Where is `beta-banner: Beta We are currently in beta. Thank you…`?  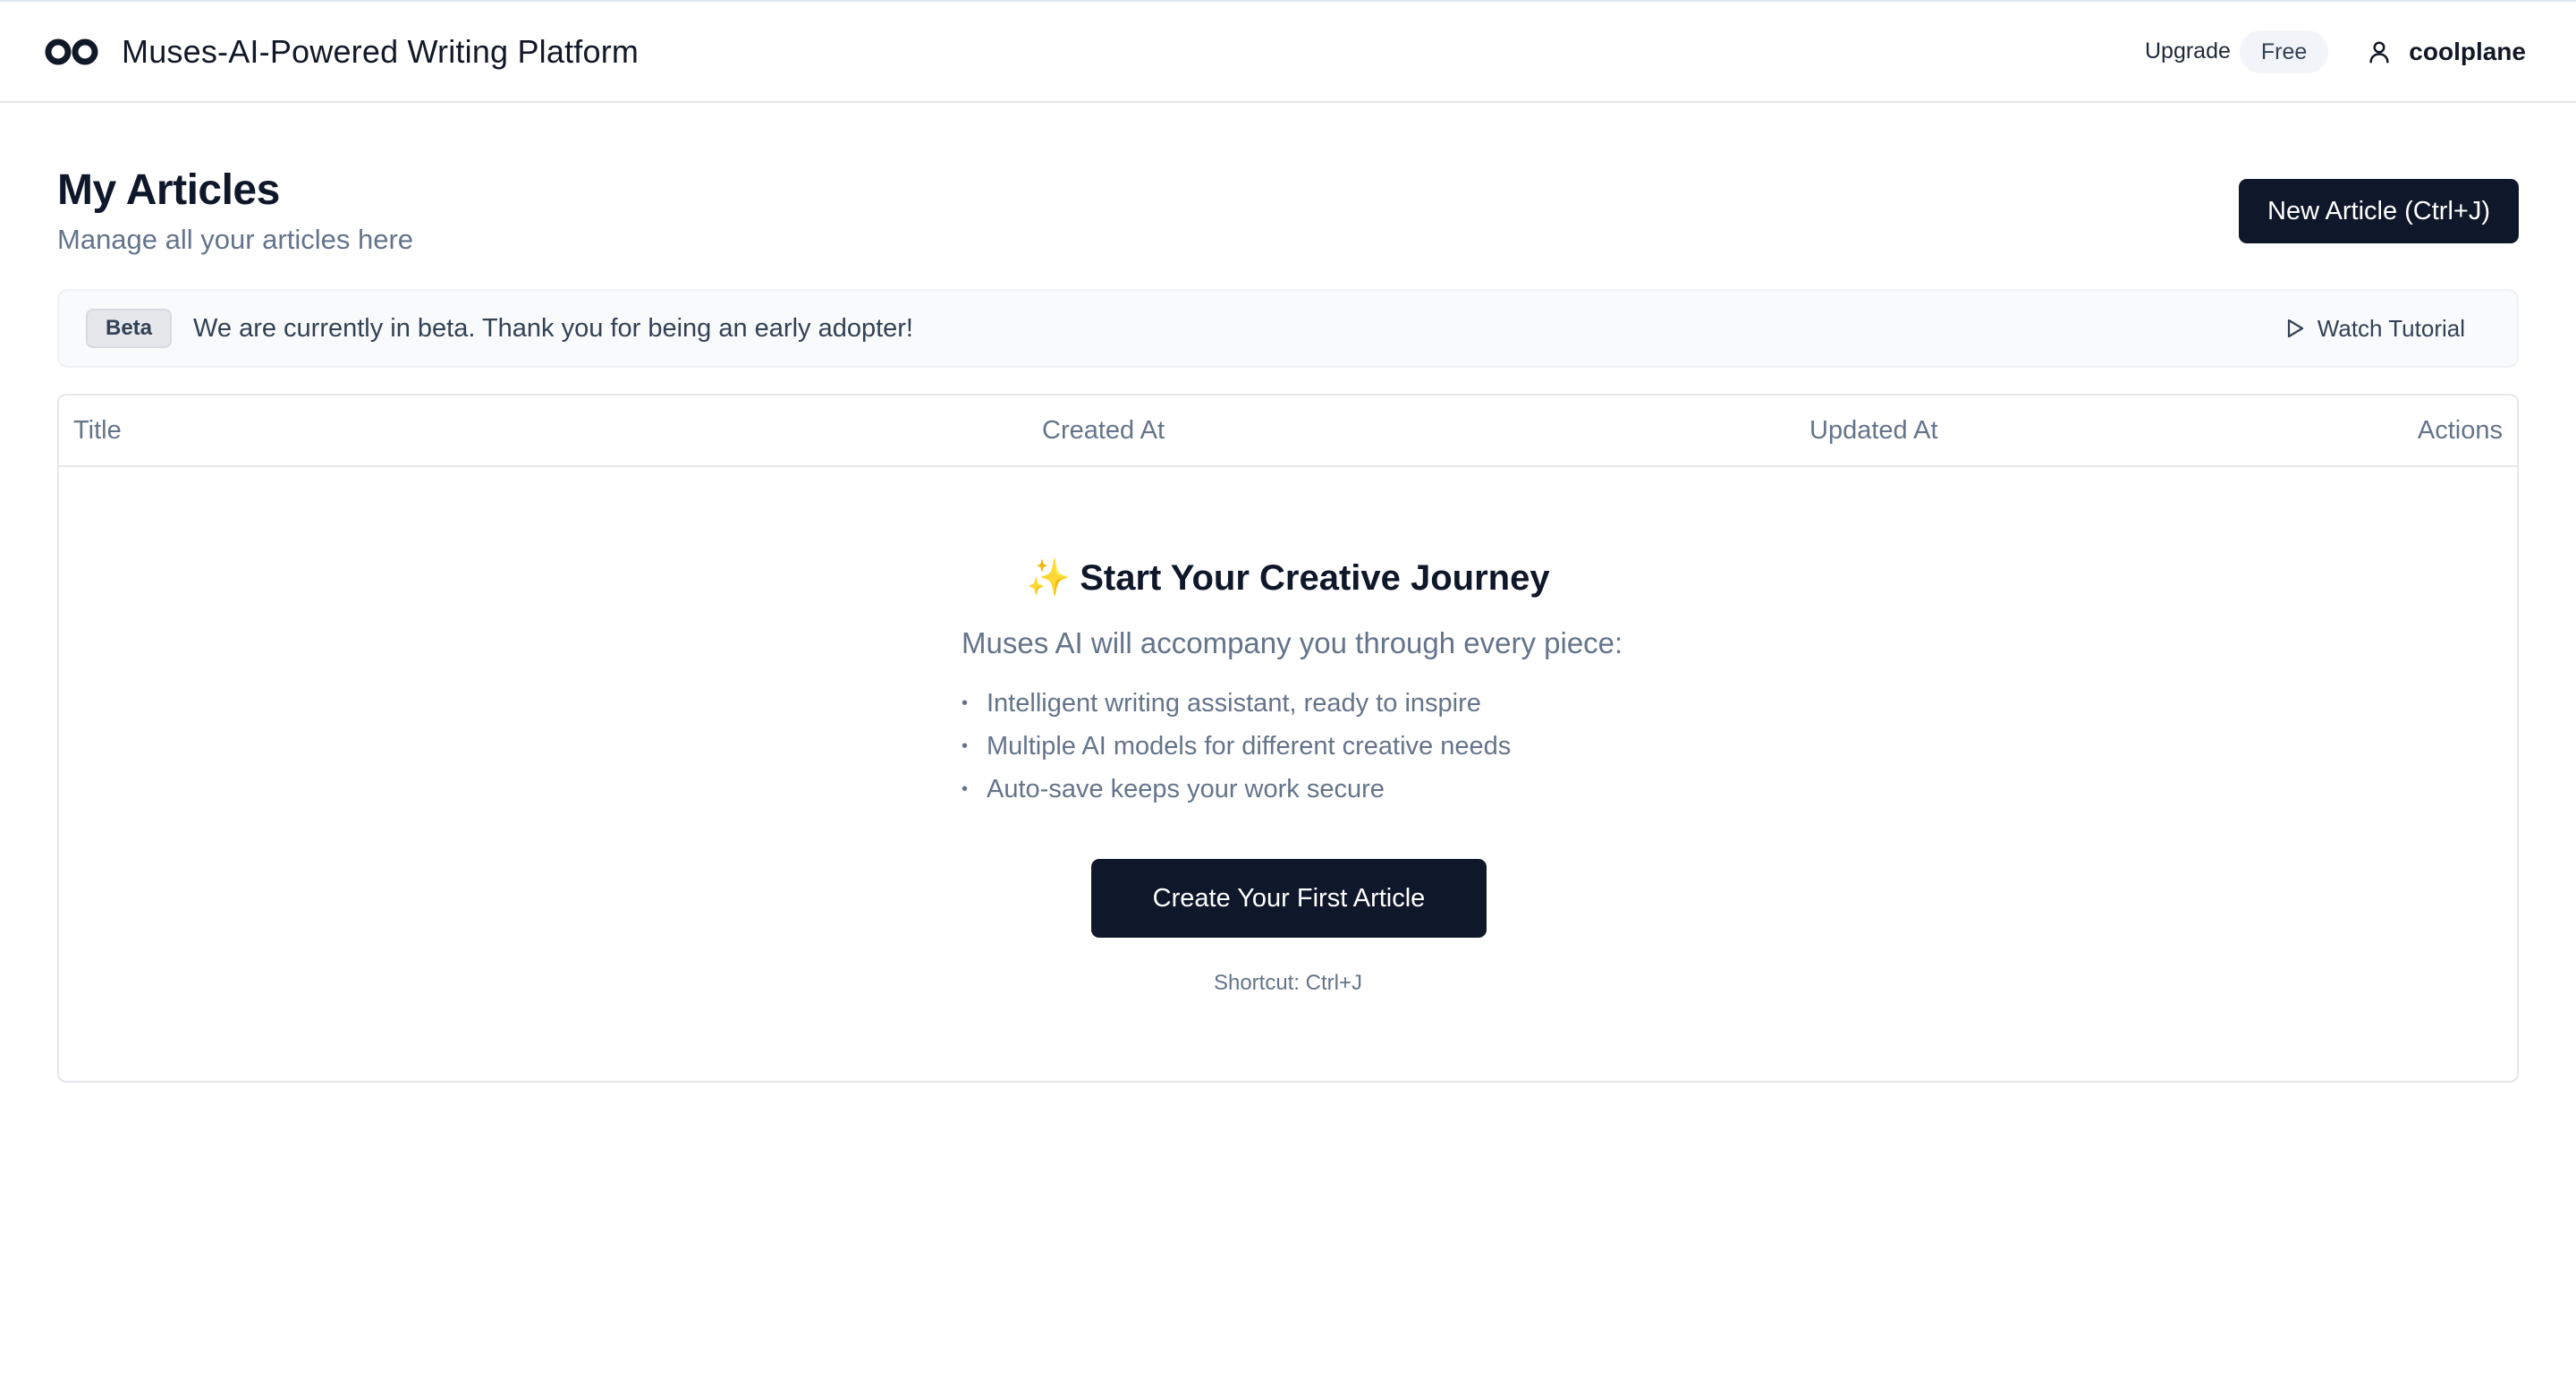 beta-banner: Beta We are currently in beta. Thank you… is located at coordinates (1288, 329).